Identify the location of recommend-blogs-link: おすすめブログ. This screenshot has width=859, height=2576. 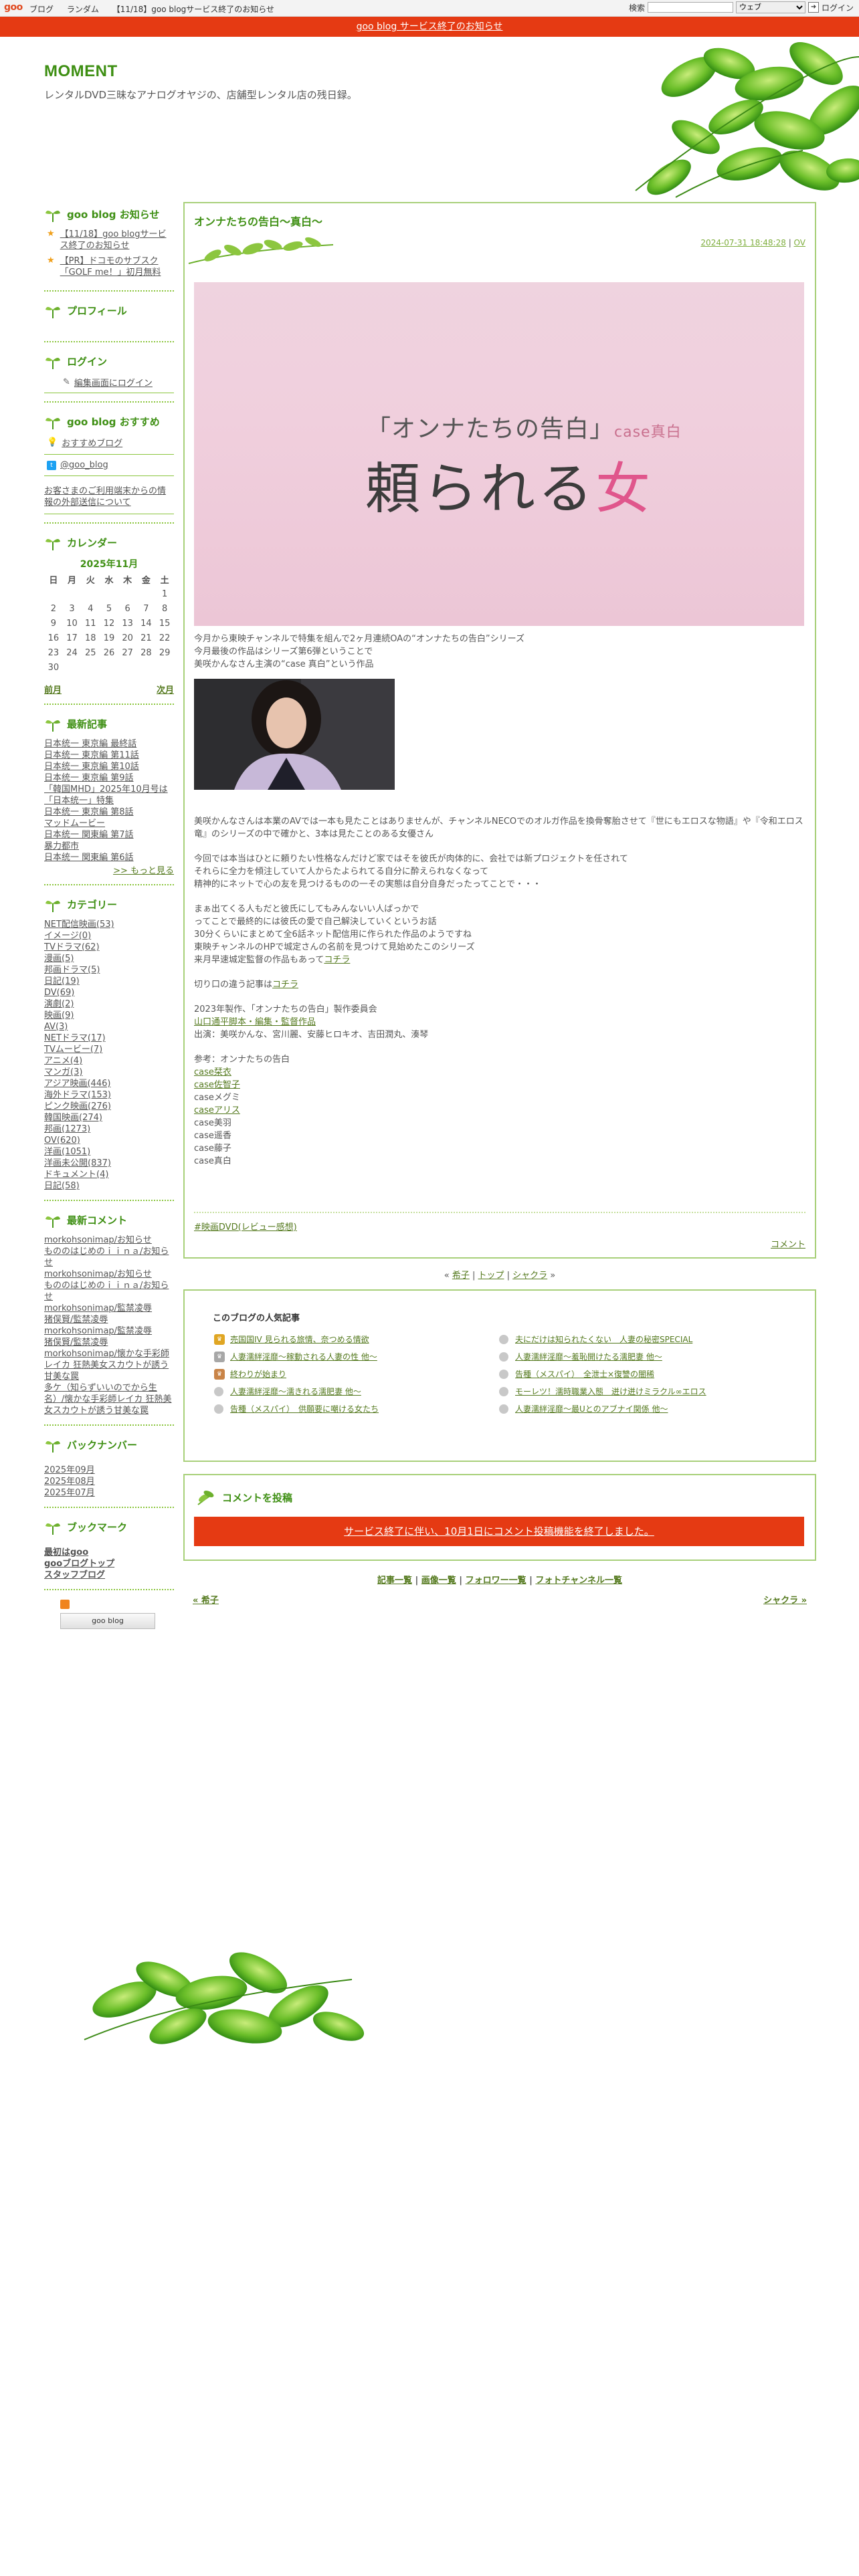
(92, 442).